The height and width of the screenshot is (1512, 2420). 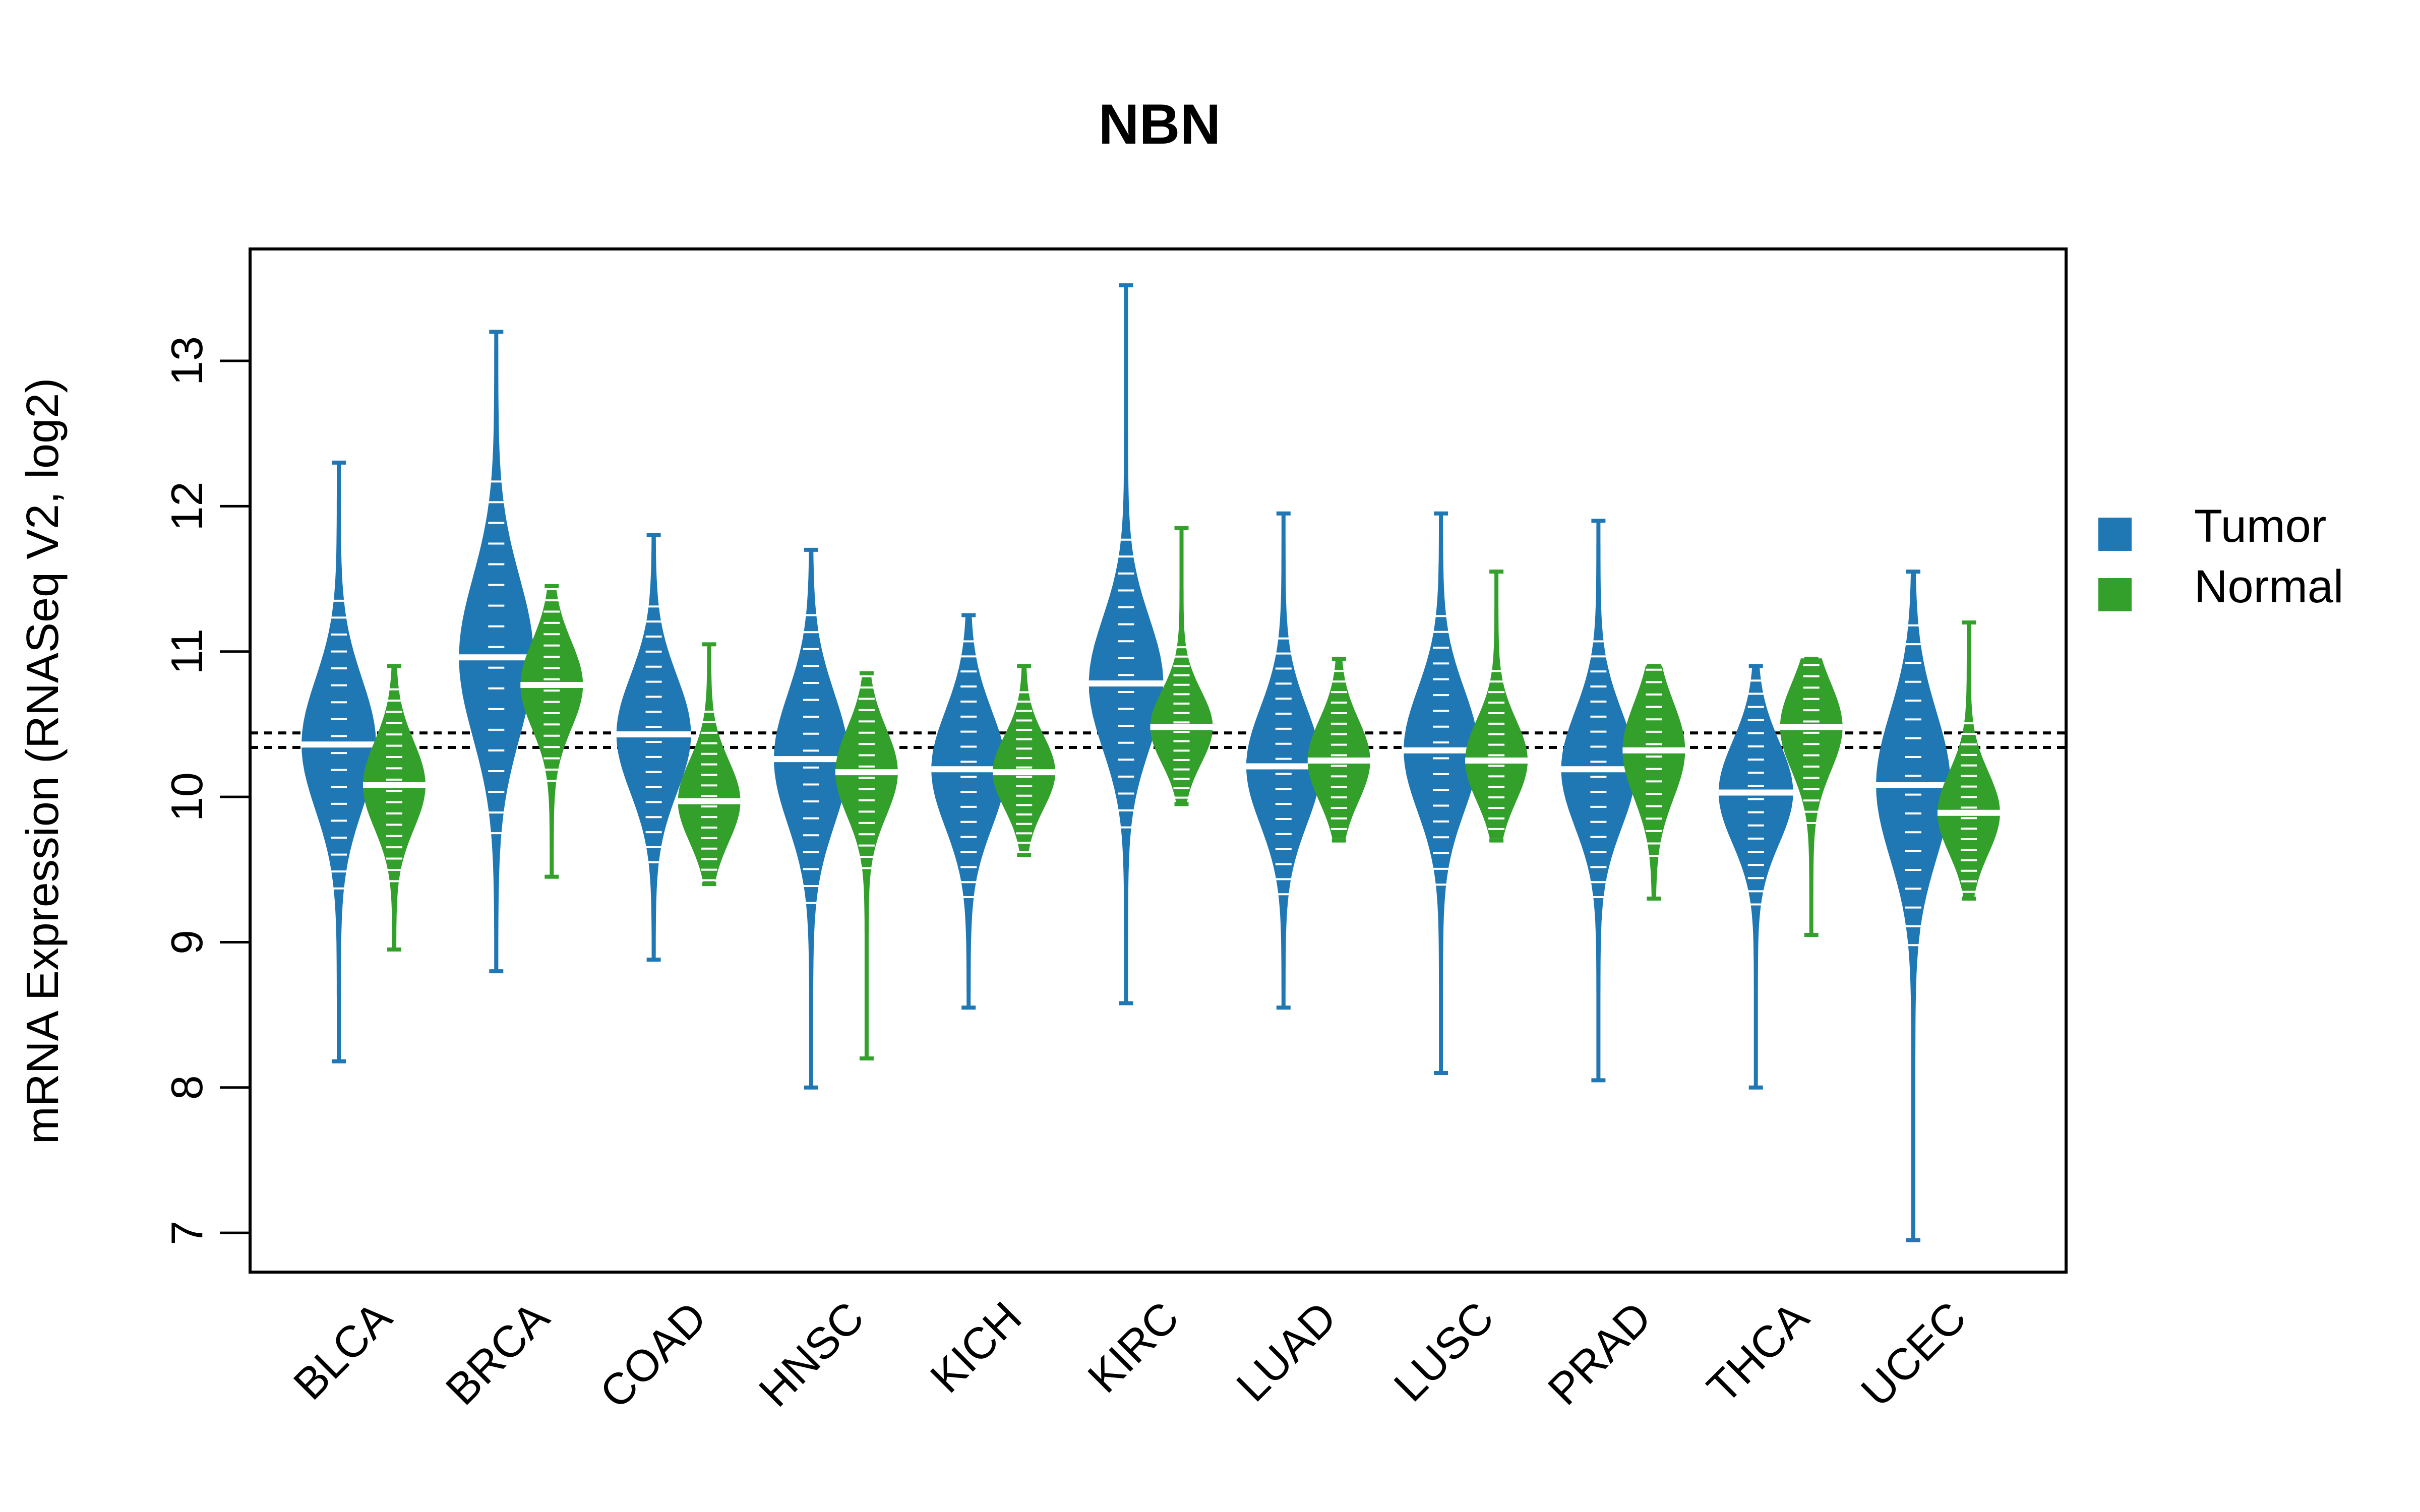 What do you see at coordinates (709, 765) in the screenshot?
I see `bean-normal-COAD` at bounding box center [709, 765].